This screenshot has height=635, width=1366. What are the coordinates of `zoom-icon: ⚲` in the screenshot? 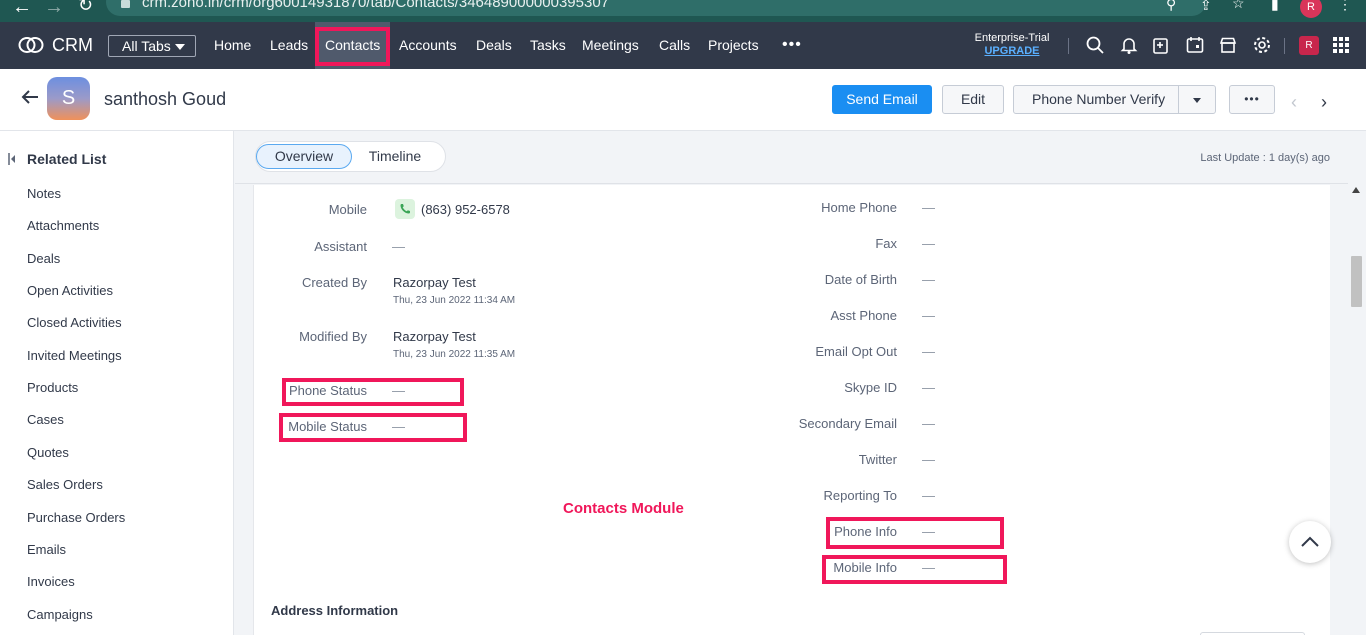 It's located at (1171, 6).